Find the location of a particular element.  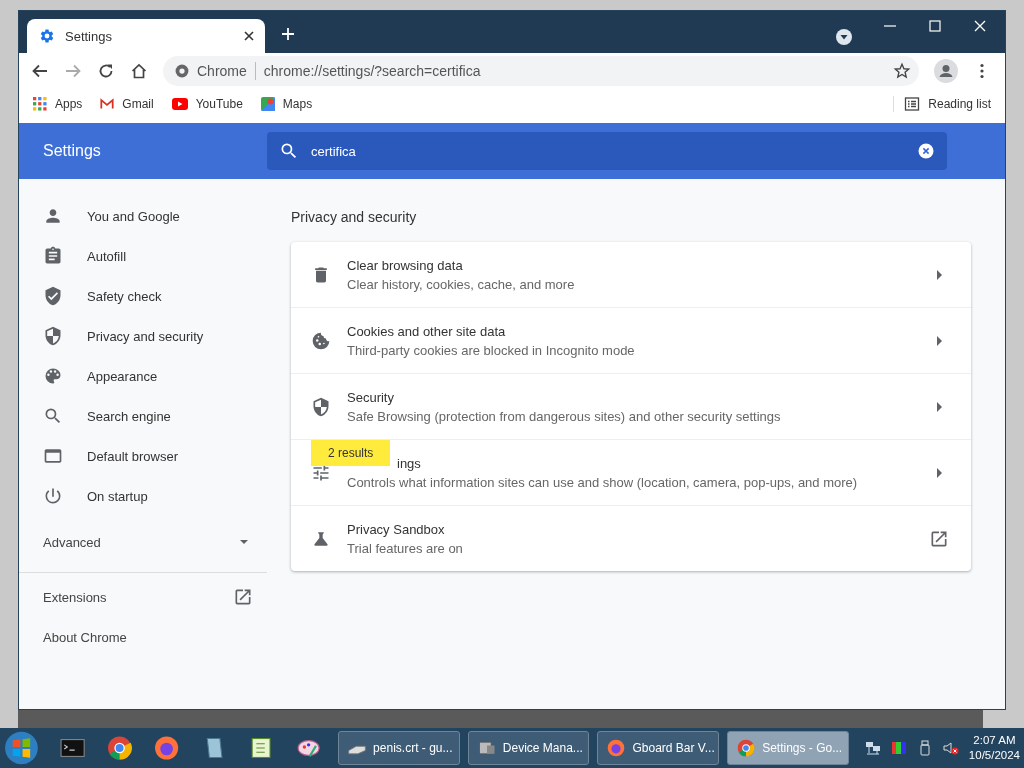

row-description: Trial features are on is located at coordinates (405, 548).